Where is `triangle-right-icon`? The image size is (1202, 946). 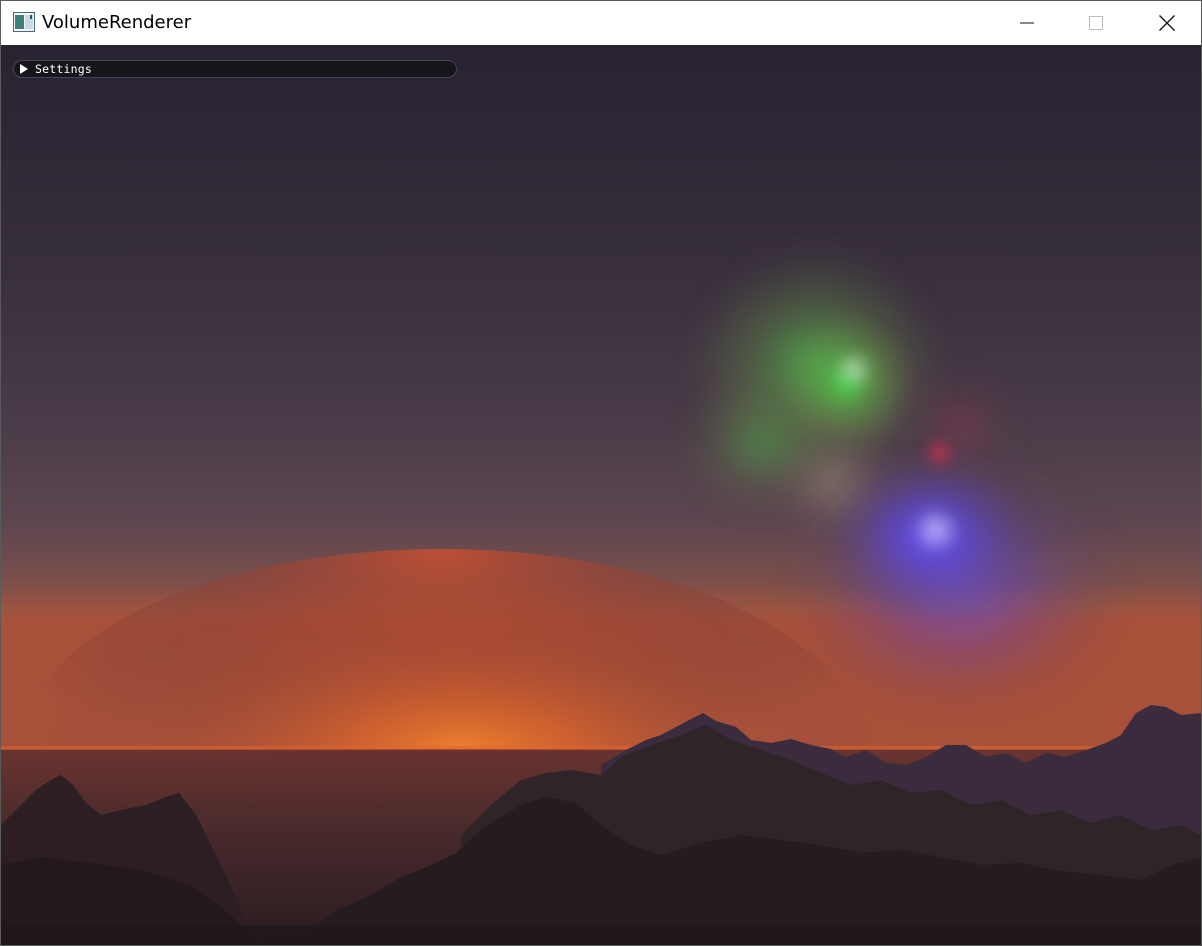 triangle-right-icon is located at coordinates (24, 69).